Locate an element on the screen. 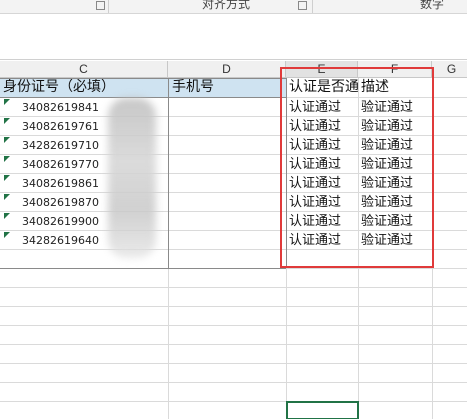  alignment-group-label: 对齐方式 is located at coordinates (226, 5).